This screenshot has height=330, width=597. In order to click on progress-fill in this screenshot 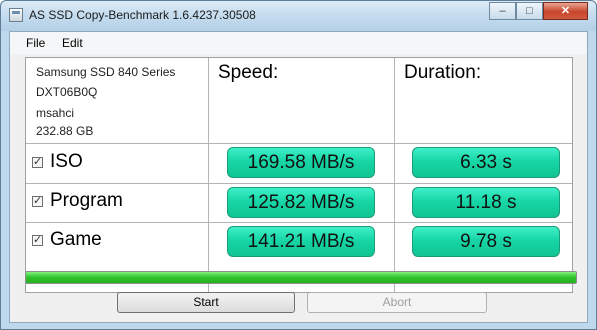, I will do `click(301, 277)`.